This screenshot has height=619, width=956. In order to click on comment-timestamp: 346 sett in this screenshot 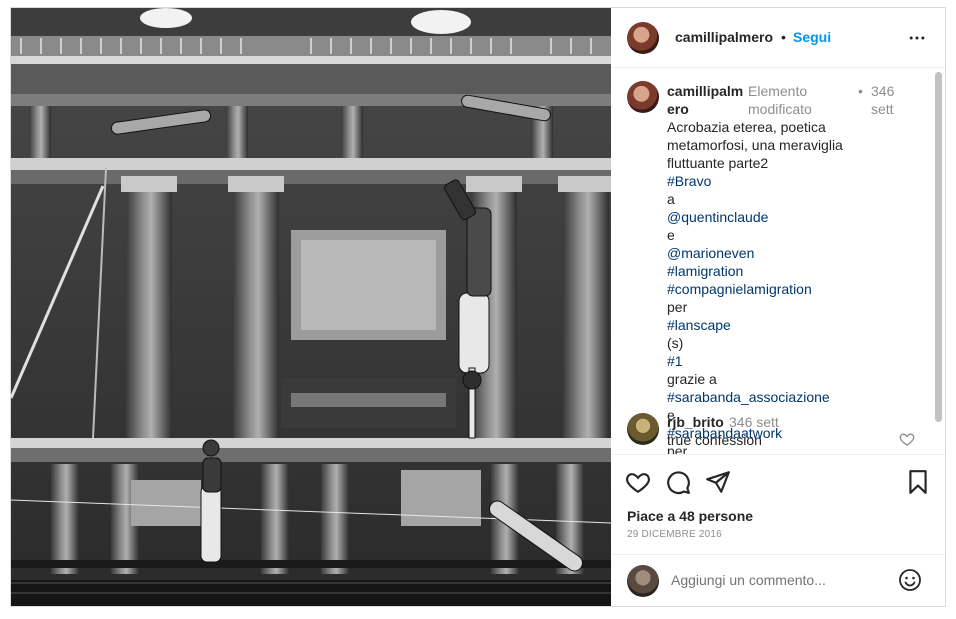, I will do `click(754, 422)`.